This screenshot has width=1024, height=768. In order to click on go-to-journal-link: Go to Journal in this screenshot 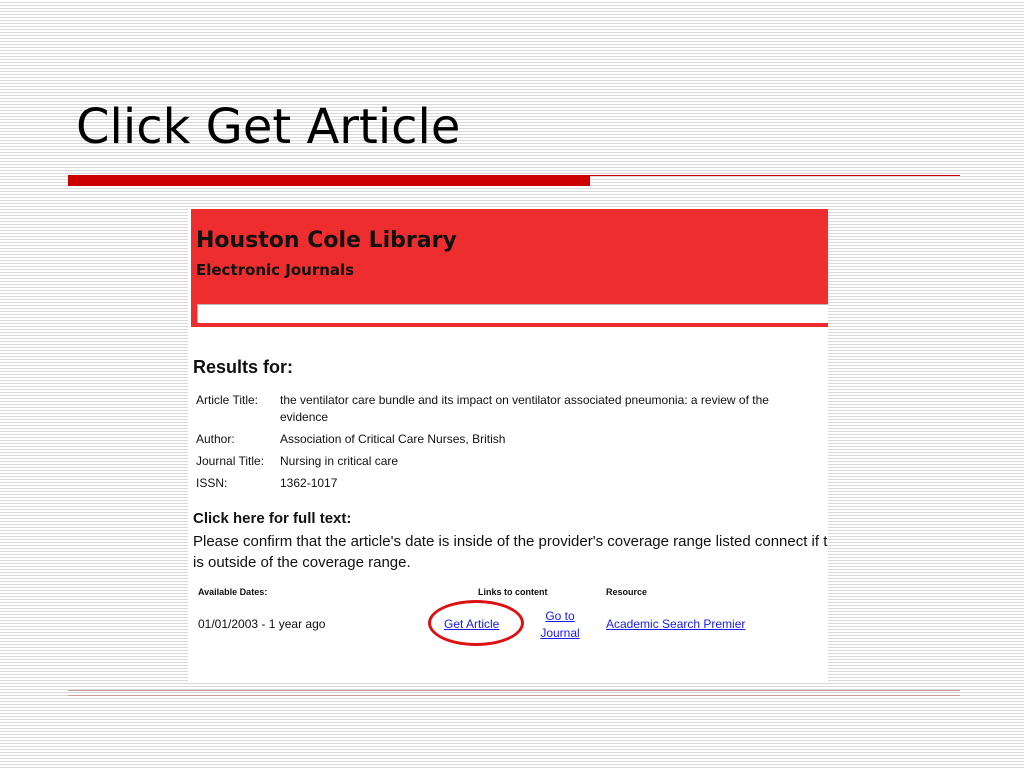, I will do `click(560, 625)`.